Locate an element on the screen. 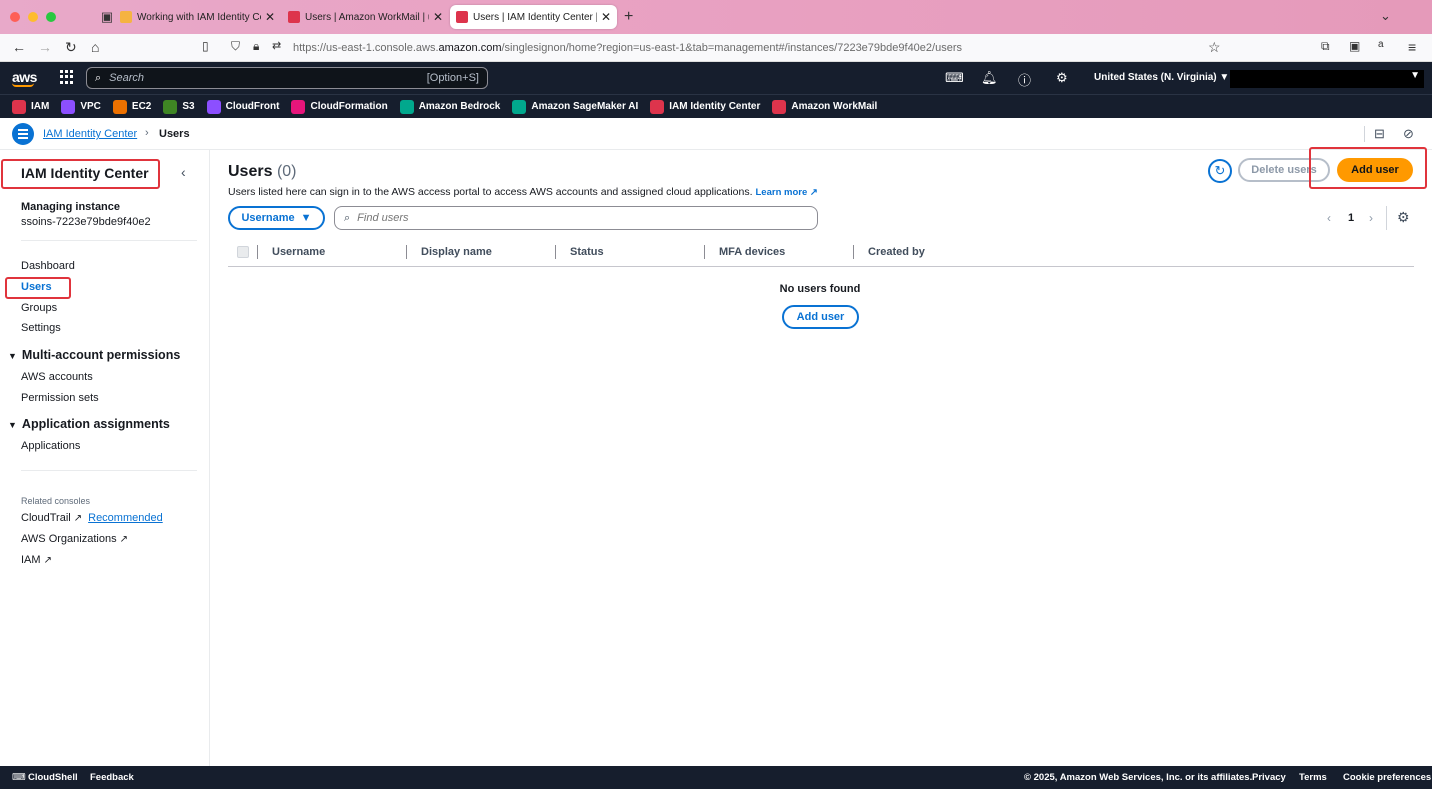 This screenshot has height=789, width=1432. column-username: Username is located at coordinates (298, 252).